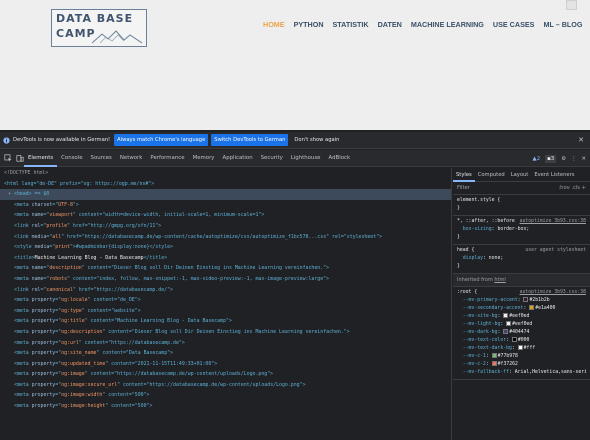 Image resolution: width=590 pixels, height=440 pixels. I want to click on css-variable-row: --mv-primary-accent: #2b1b2b, so click(521, 301).